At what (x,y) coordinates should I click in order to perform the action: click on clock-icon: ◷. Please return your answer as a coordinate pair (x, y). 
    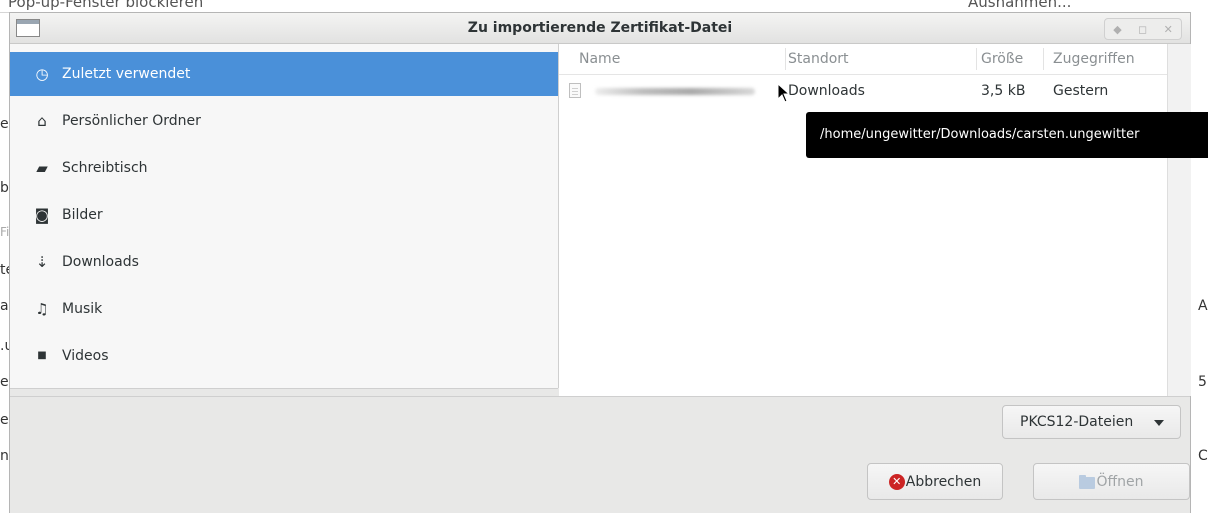
    Looking at the image, I should click on (42, 74).